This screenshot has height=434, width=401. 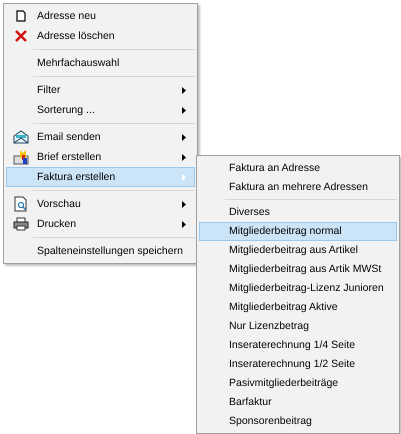 What do you see at coordinates (100, 251) in the screenshot?
I see `menu-item: Spalteneinstellungen speichern` at bounding box center [100, 251].